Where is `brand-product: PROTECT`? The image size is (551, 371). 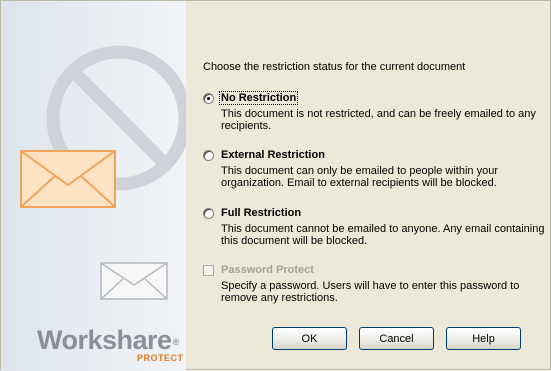
brand-product: PROTECT is located at coordinates (160, 358).